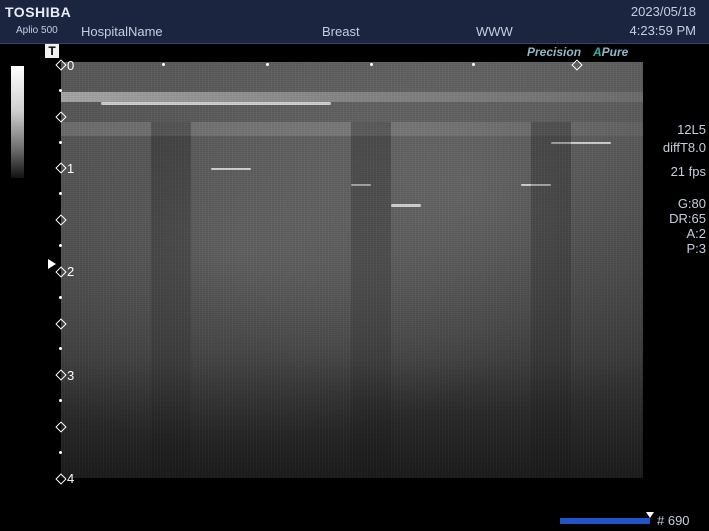 This screenshot has width=709, height=531. Describe the element at coordinates (38, 12) in the screenshot. I see `brand-logo: TOSHIBA` at that location.